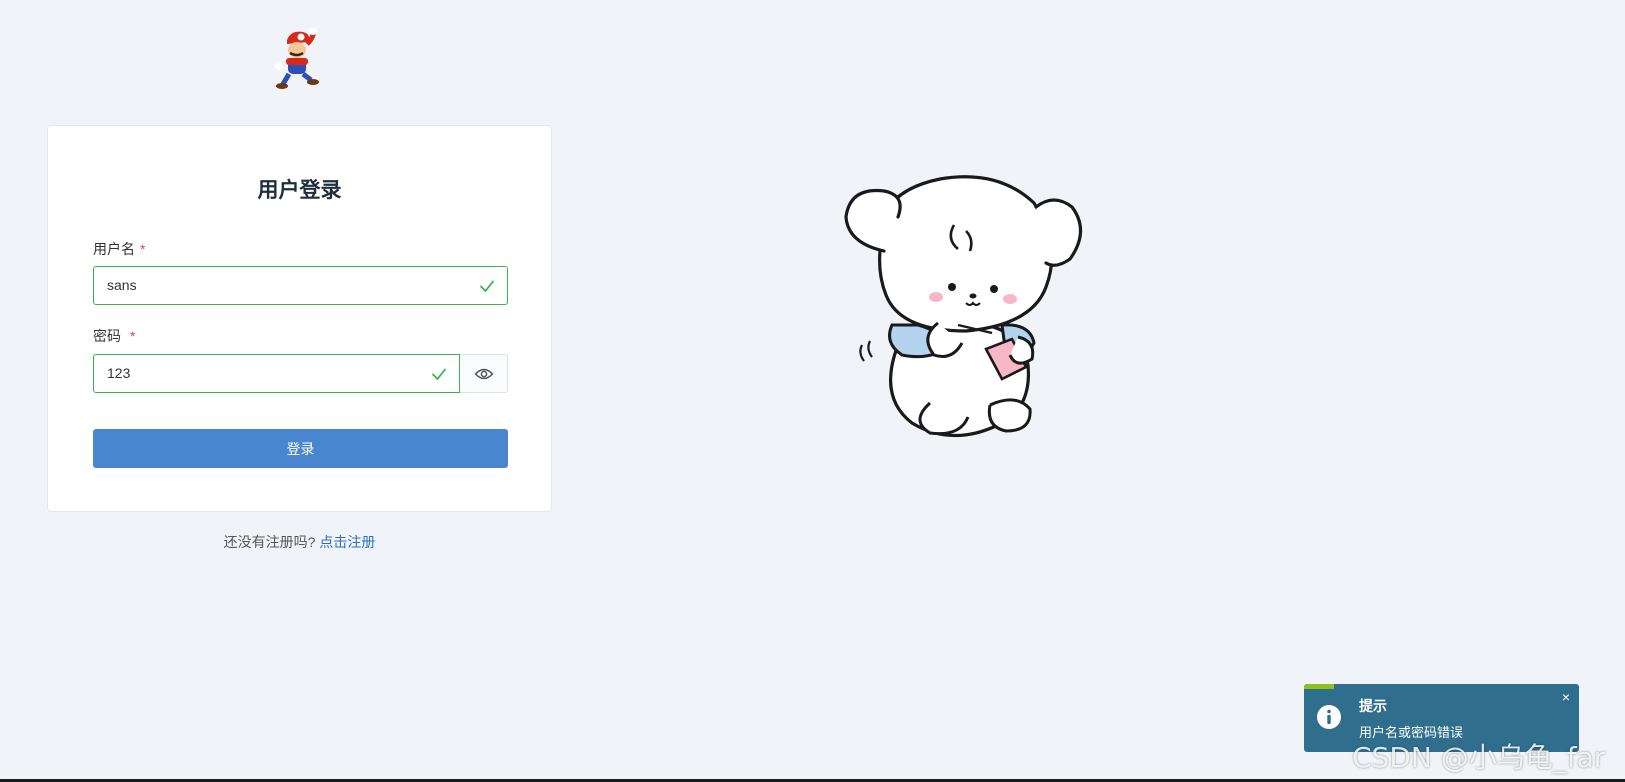  What do you see at coordinates (299, 190) in the screenshot?
I see `page-title: 用户登录` at bounding box center [299, 190].